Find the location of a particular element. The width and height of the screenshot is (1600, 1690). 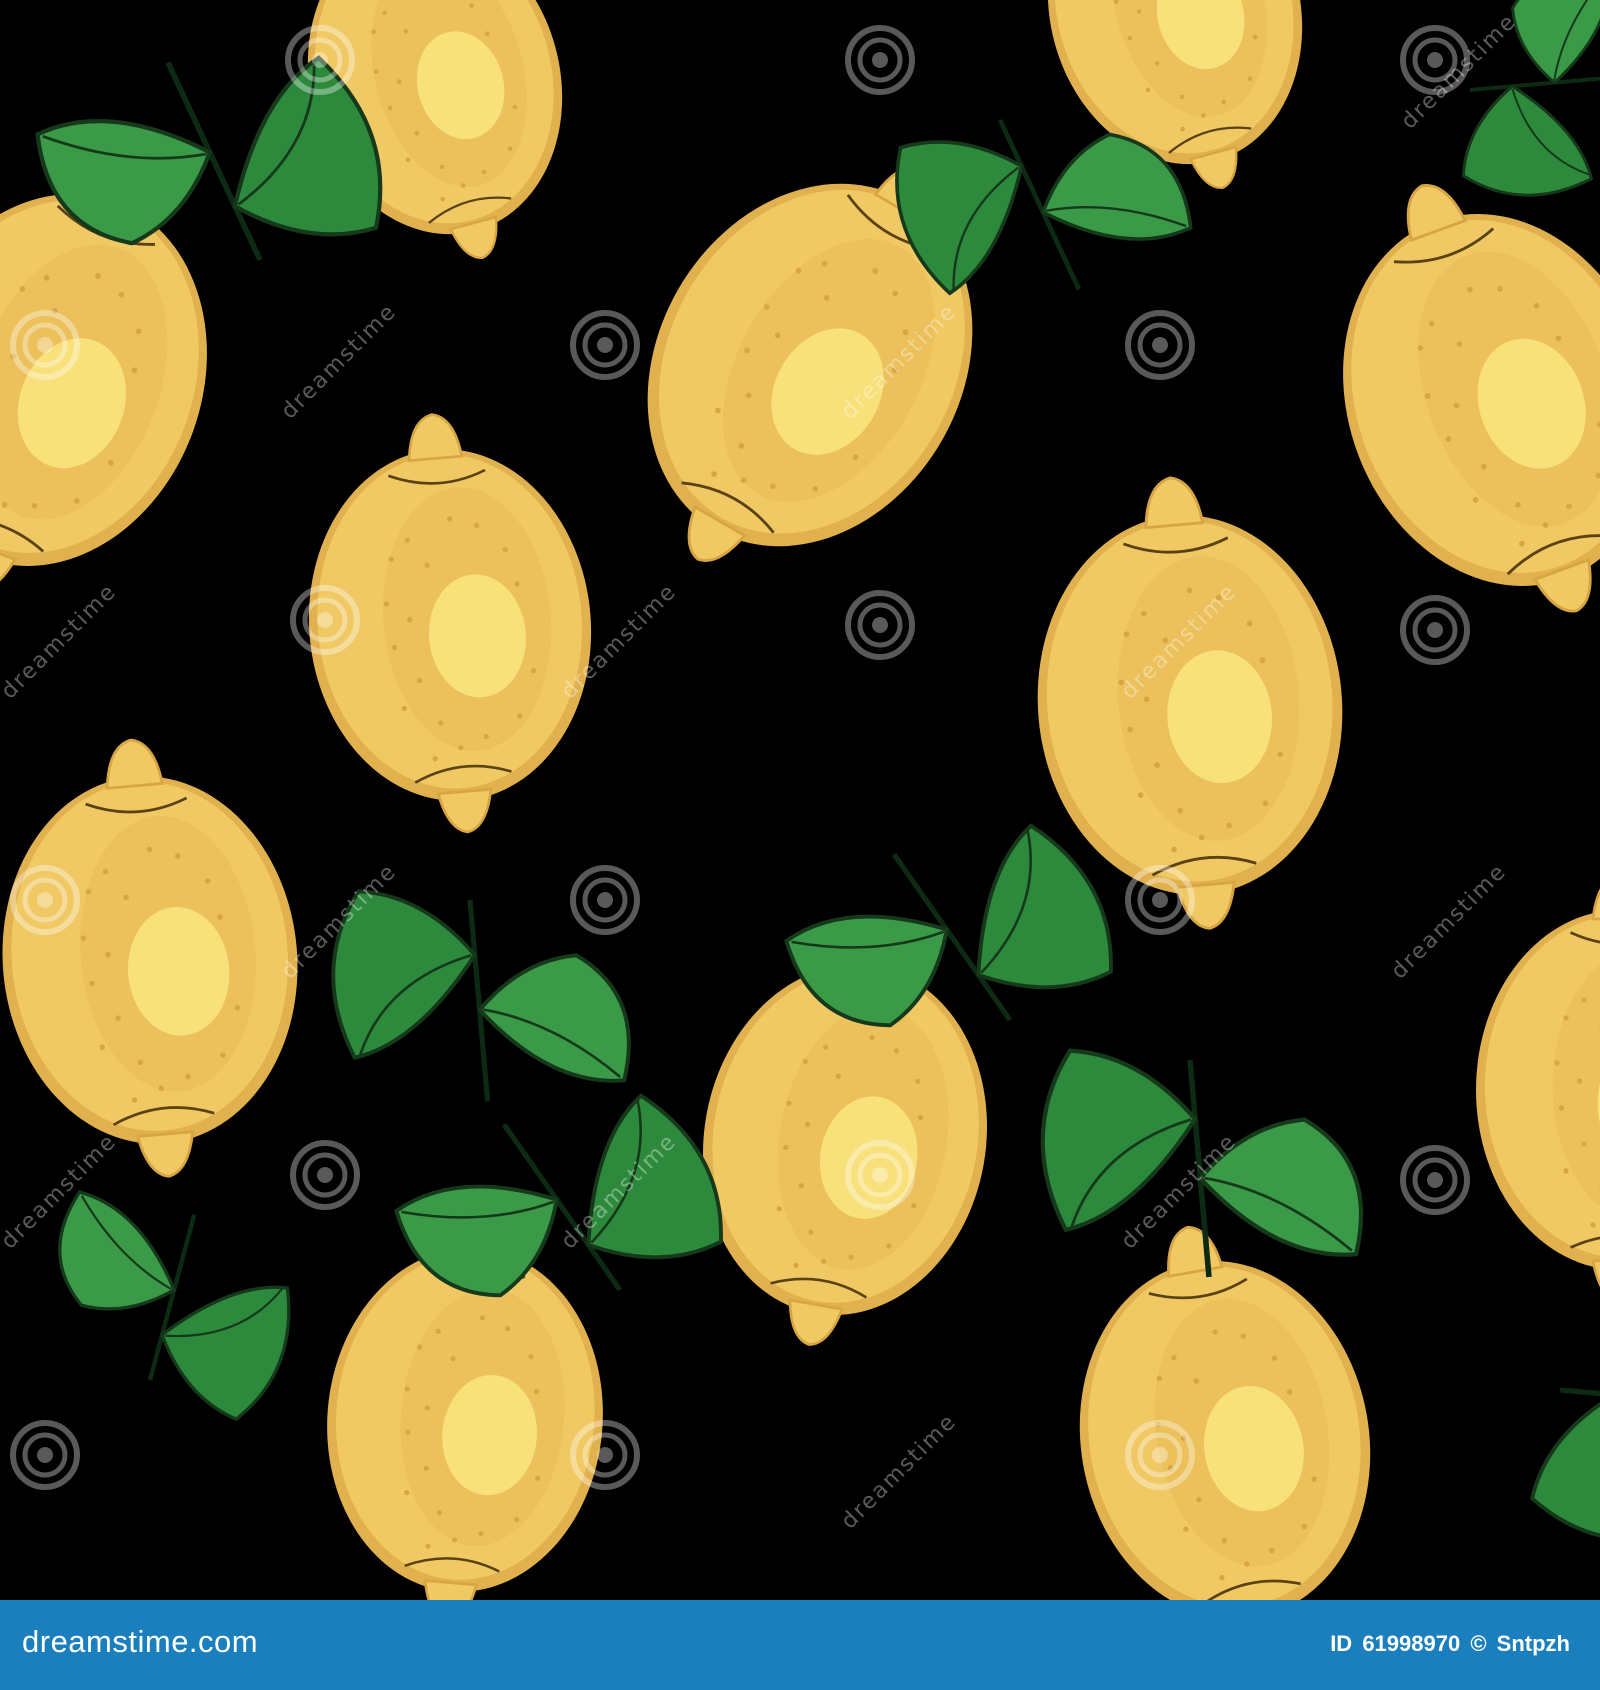

image-credit: ID 61998970 © Sntpzh is located at coordinates (1448, 1644).